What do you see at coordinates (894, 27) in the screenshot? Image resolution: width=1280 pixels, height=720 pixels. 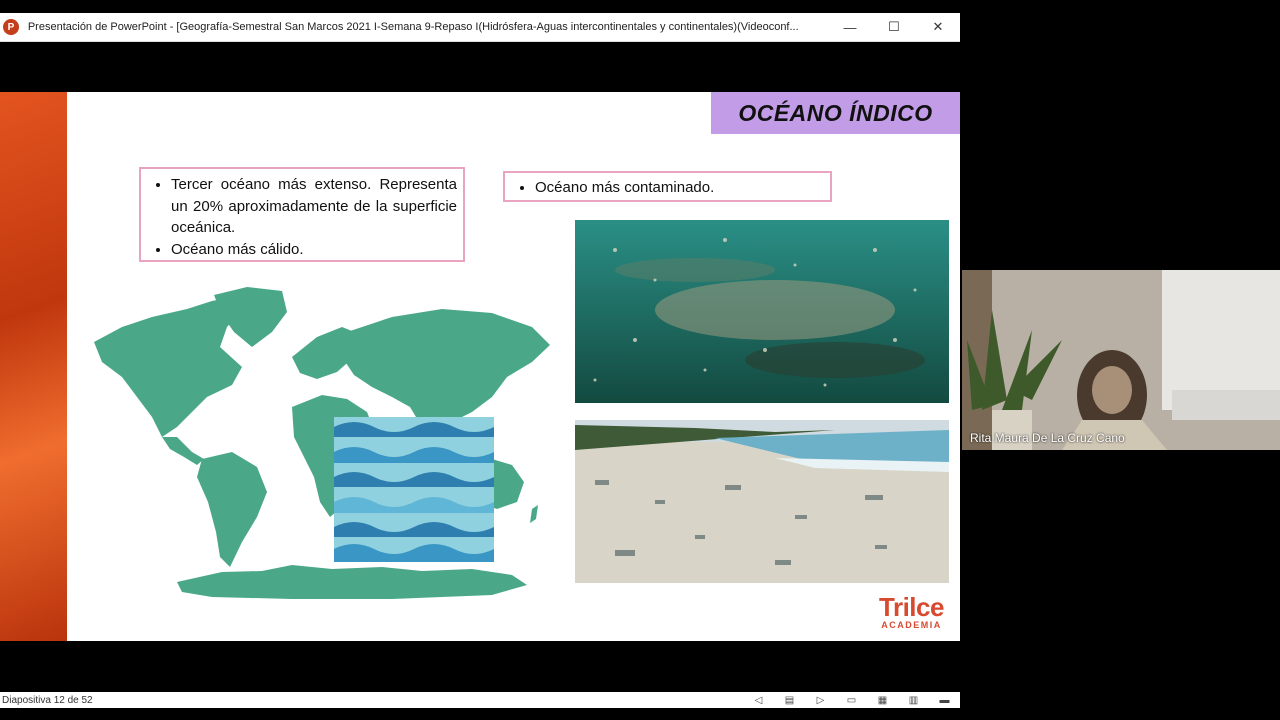 I see `maximize-button: ☐` at bounding box center [894, 27].